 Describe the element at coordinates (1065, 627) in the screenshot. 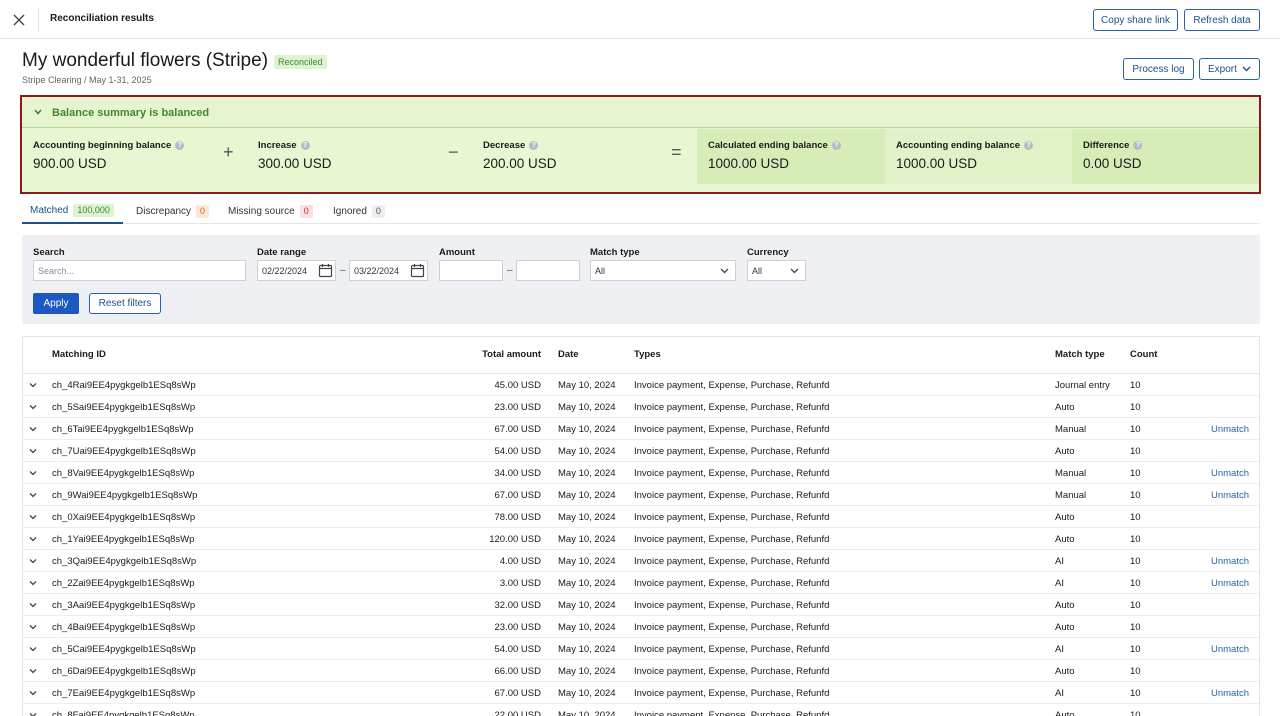

I see `match-type-cell: Auto` at that location.